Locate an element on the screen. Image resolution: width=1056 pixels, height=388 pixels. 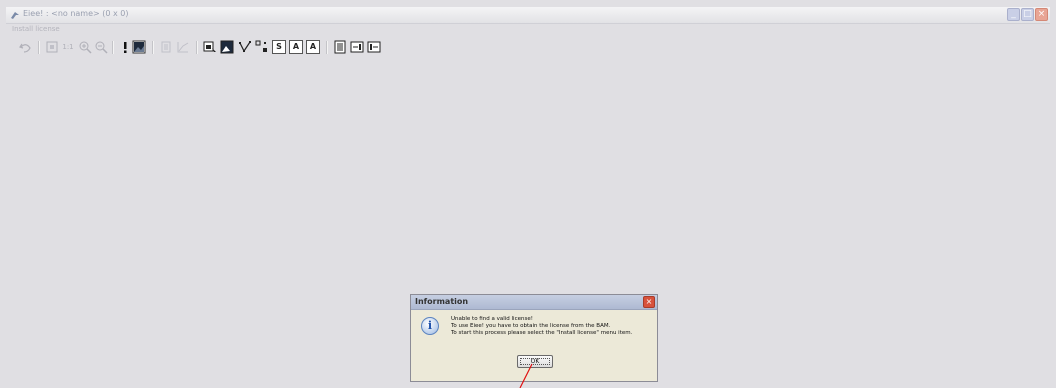
image-icon is located at coordinates (139, 47).